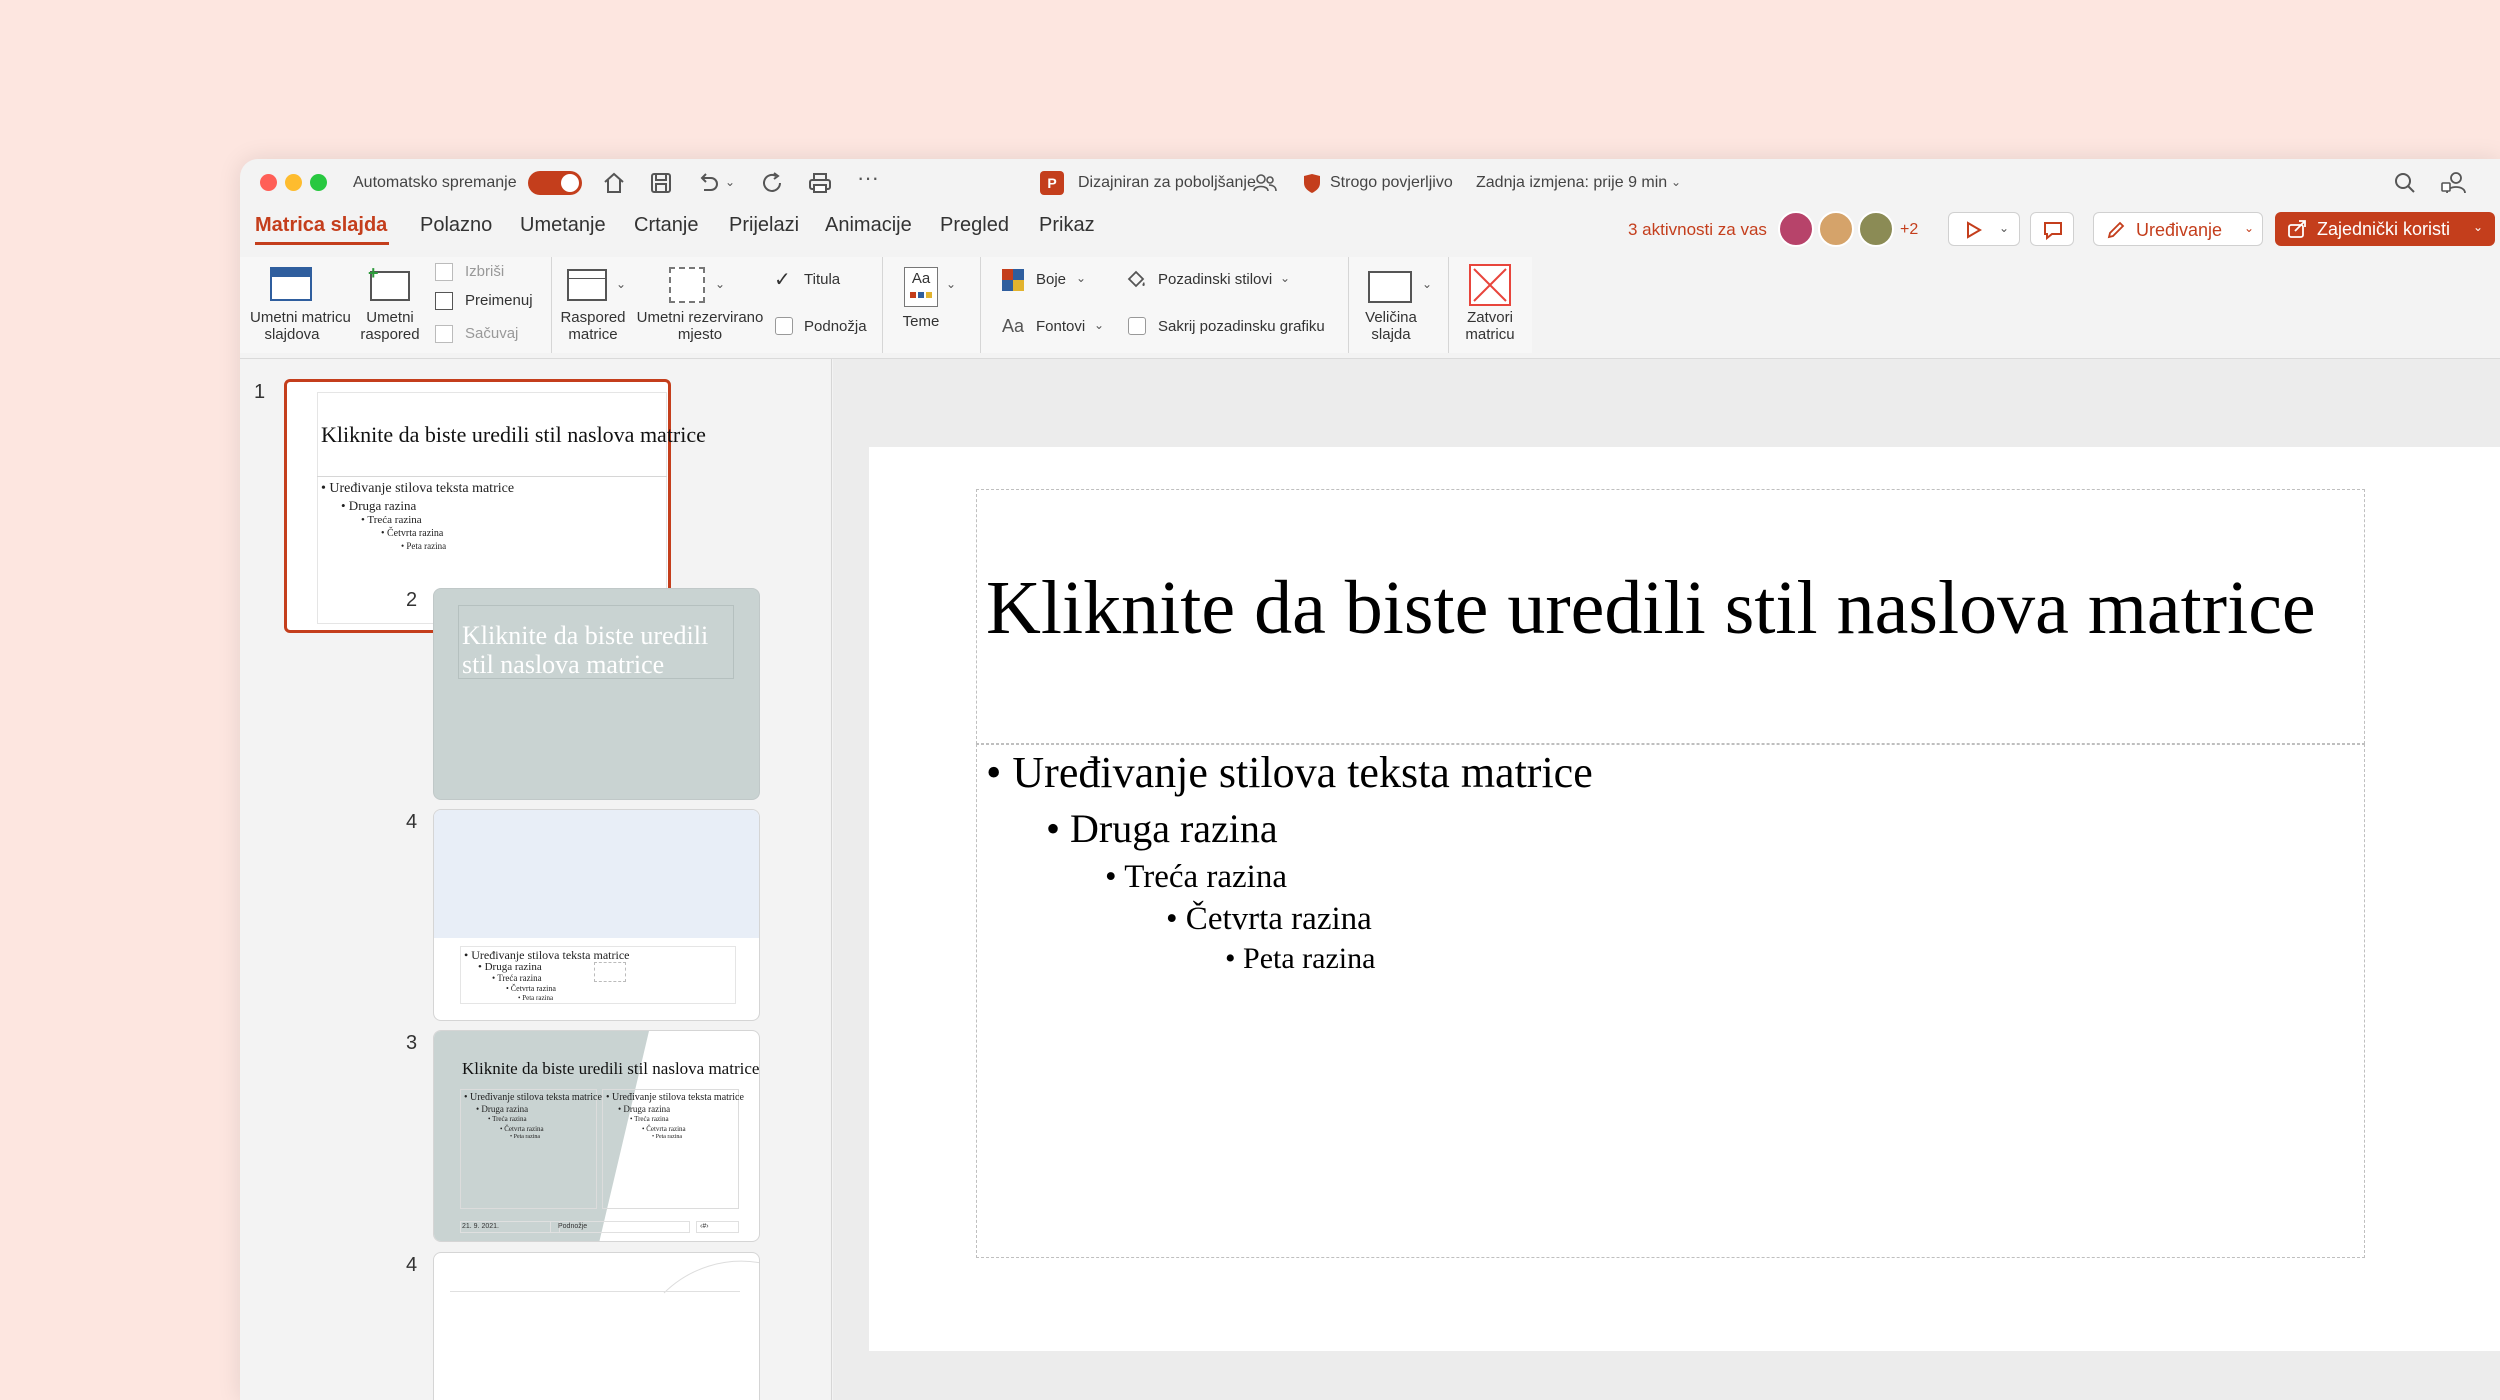 The width and height of the screenshot is (2500, 1400). What do you see at coordinates (666, 225) in the screenshot?
I see `tab-draw: Crtanje` at bounding box center [666, 225].